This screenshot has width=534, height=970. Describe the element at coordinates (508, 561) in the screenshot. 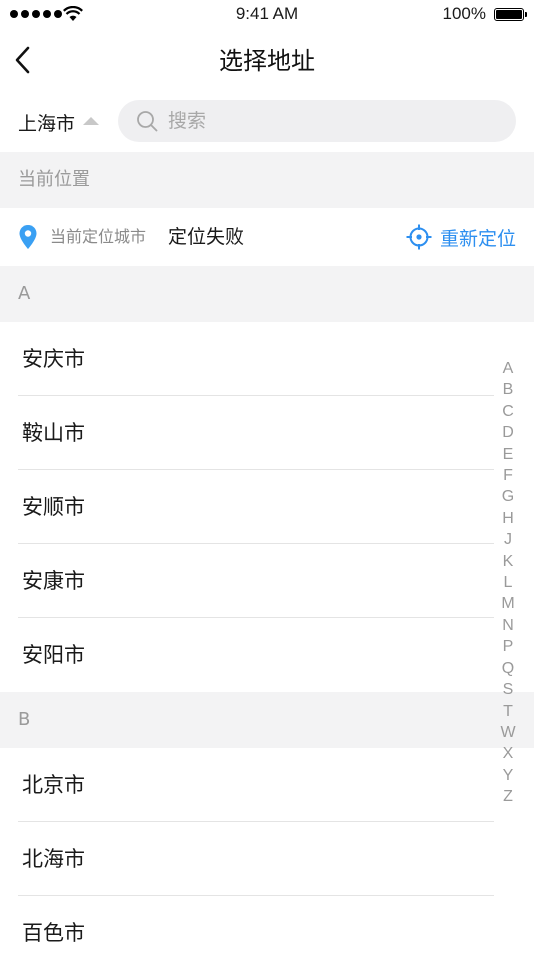

I see `index-letter-k: K` at that location.